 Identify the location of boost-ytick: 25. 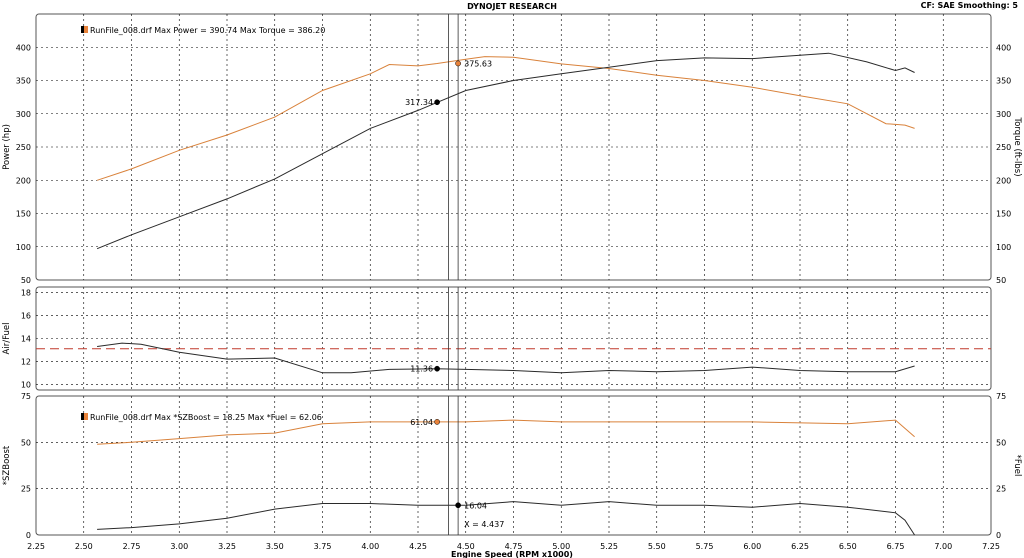
(26, 489).